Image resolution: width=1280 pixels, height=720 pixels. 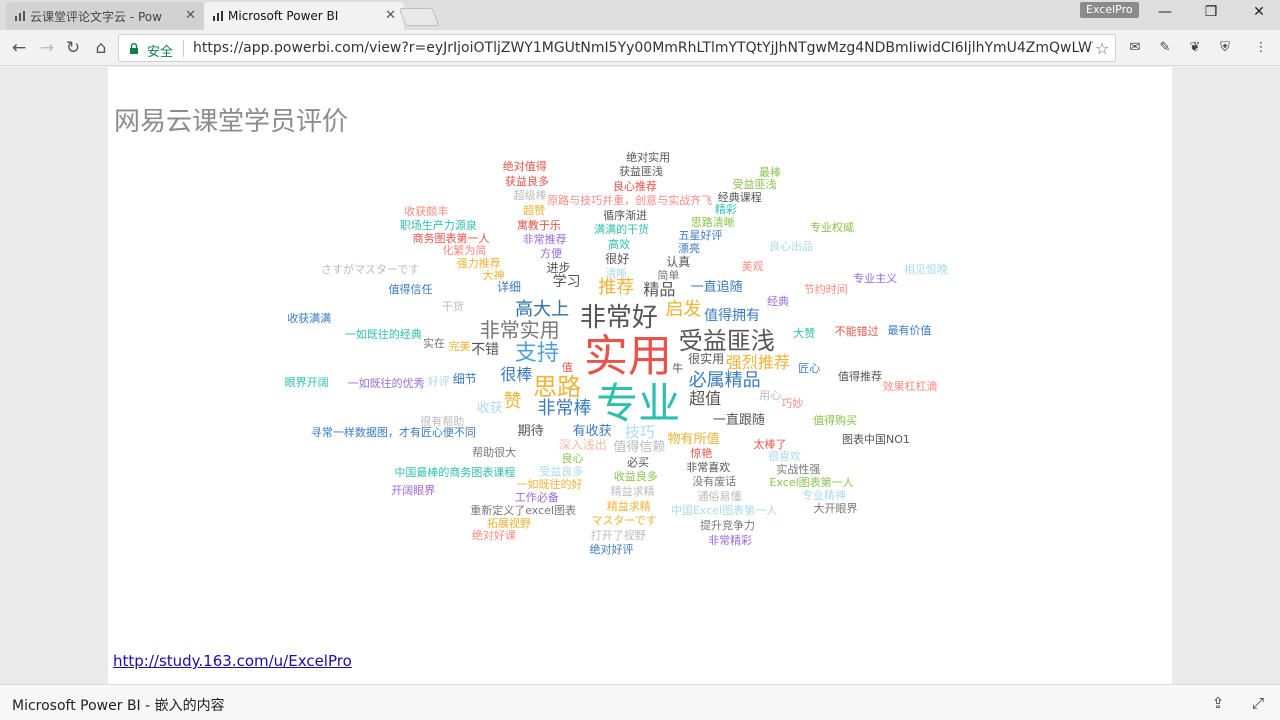 I want to click on word-cloud-word: 大赞, so click(x=804, y=334).